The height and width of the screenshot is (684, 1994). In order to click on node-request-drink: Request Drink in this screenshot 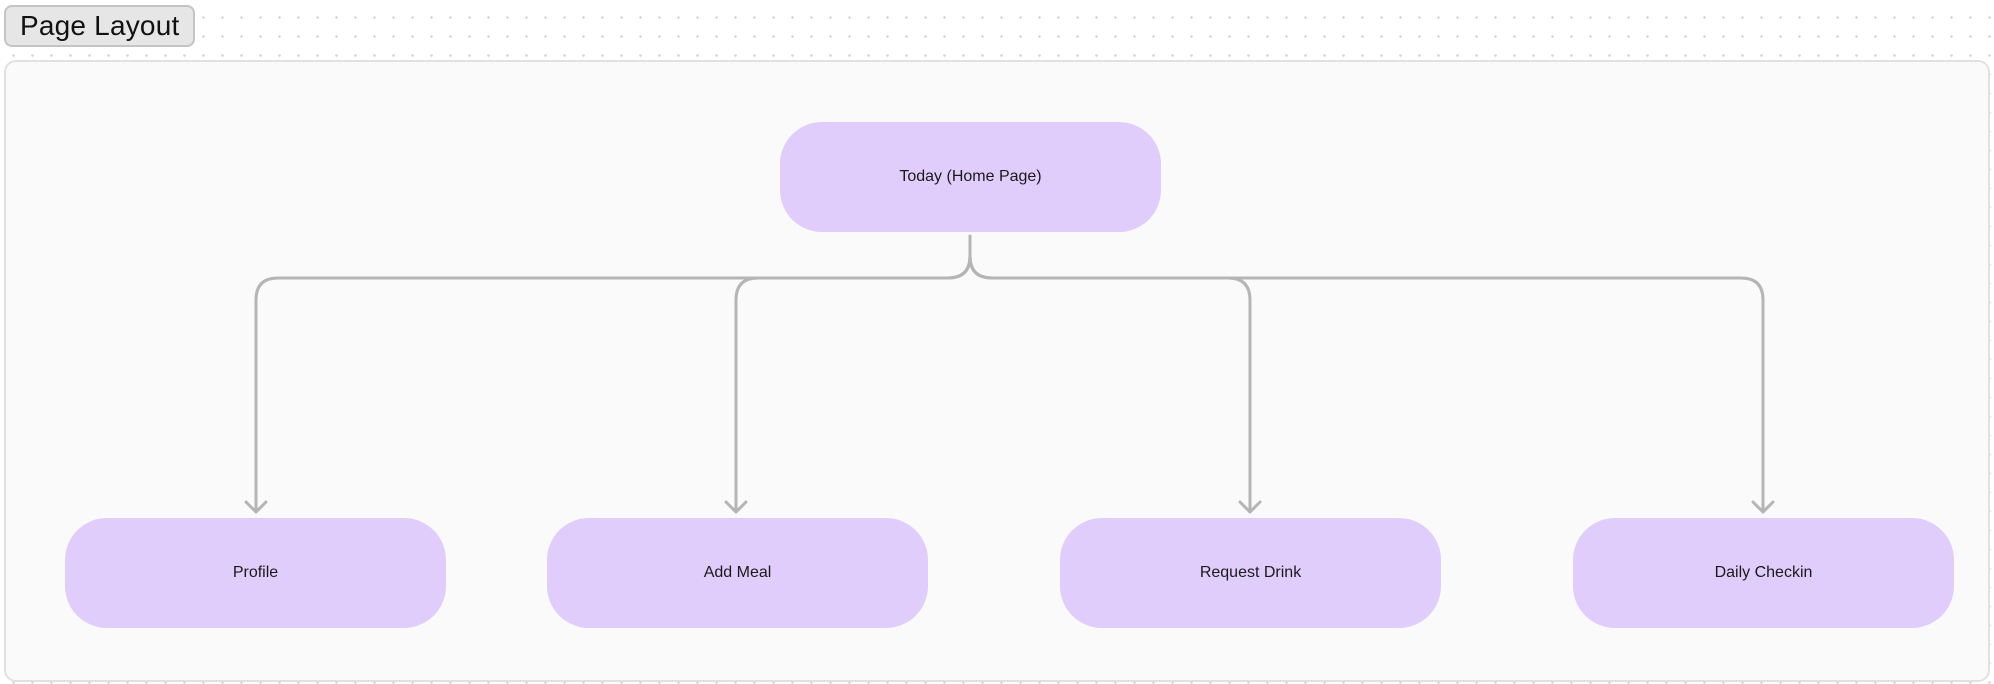, I will do `click(1250, 573)`.